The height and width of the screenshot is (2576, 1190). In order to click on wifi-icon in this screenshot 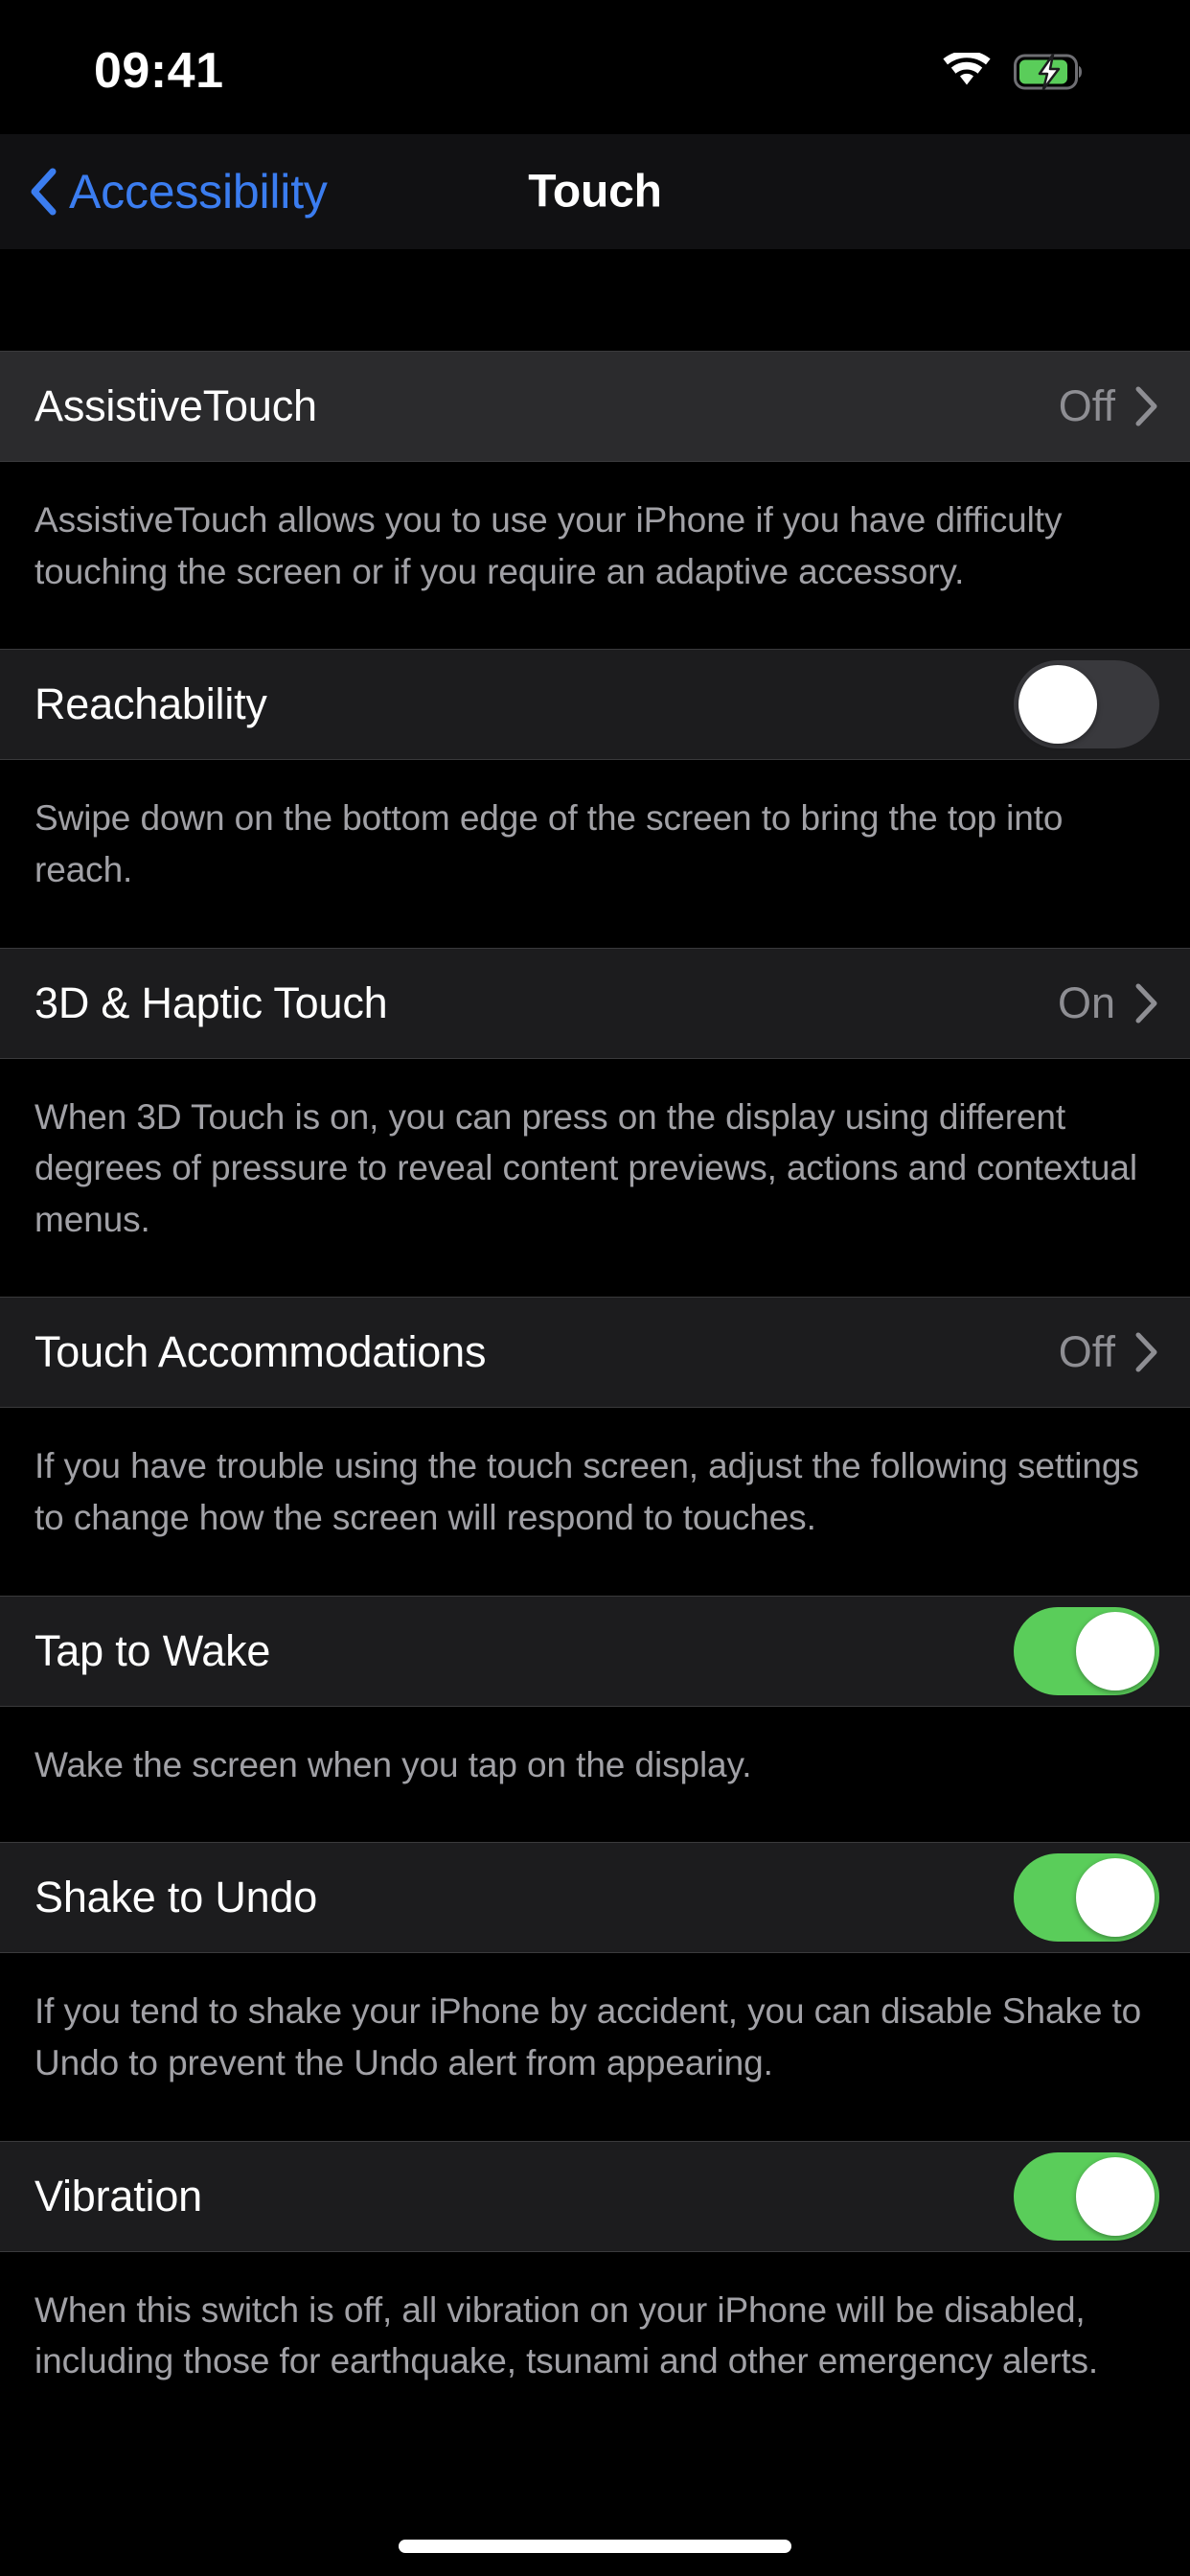, I will do `click(967, 69)`.